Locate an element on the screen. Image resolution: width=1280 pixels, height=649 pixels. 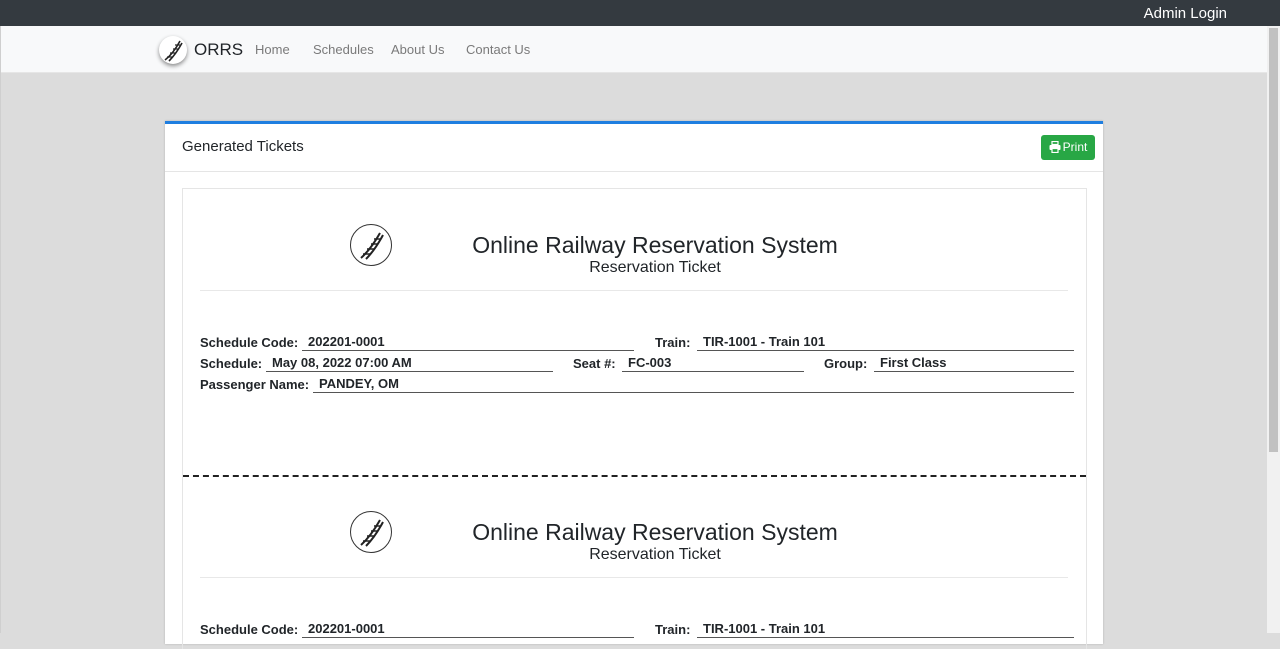
schedule-label: Schedule: is located at coordinates (231, 363).